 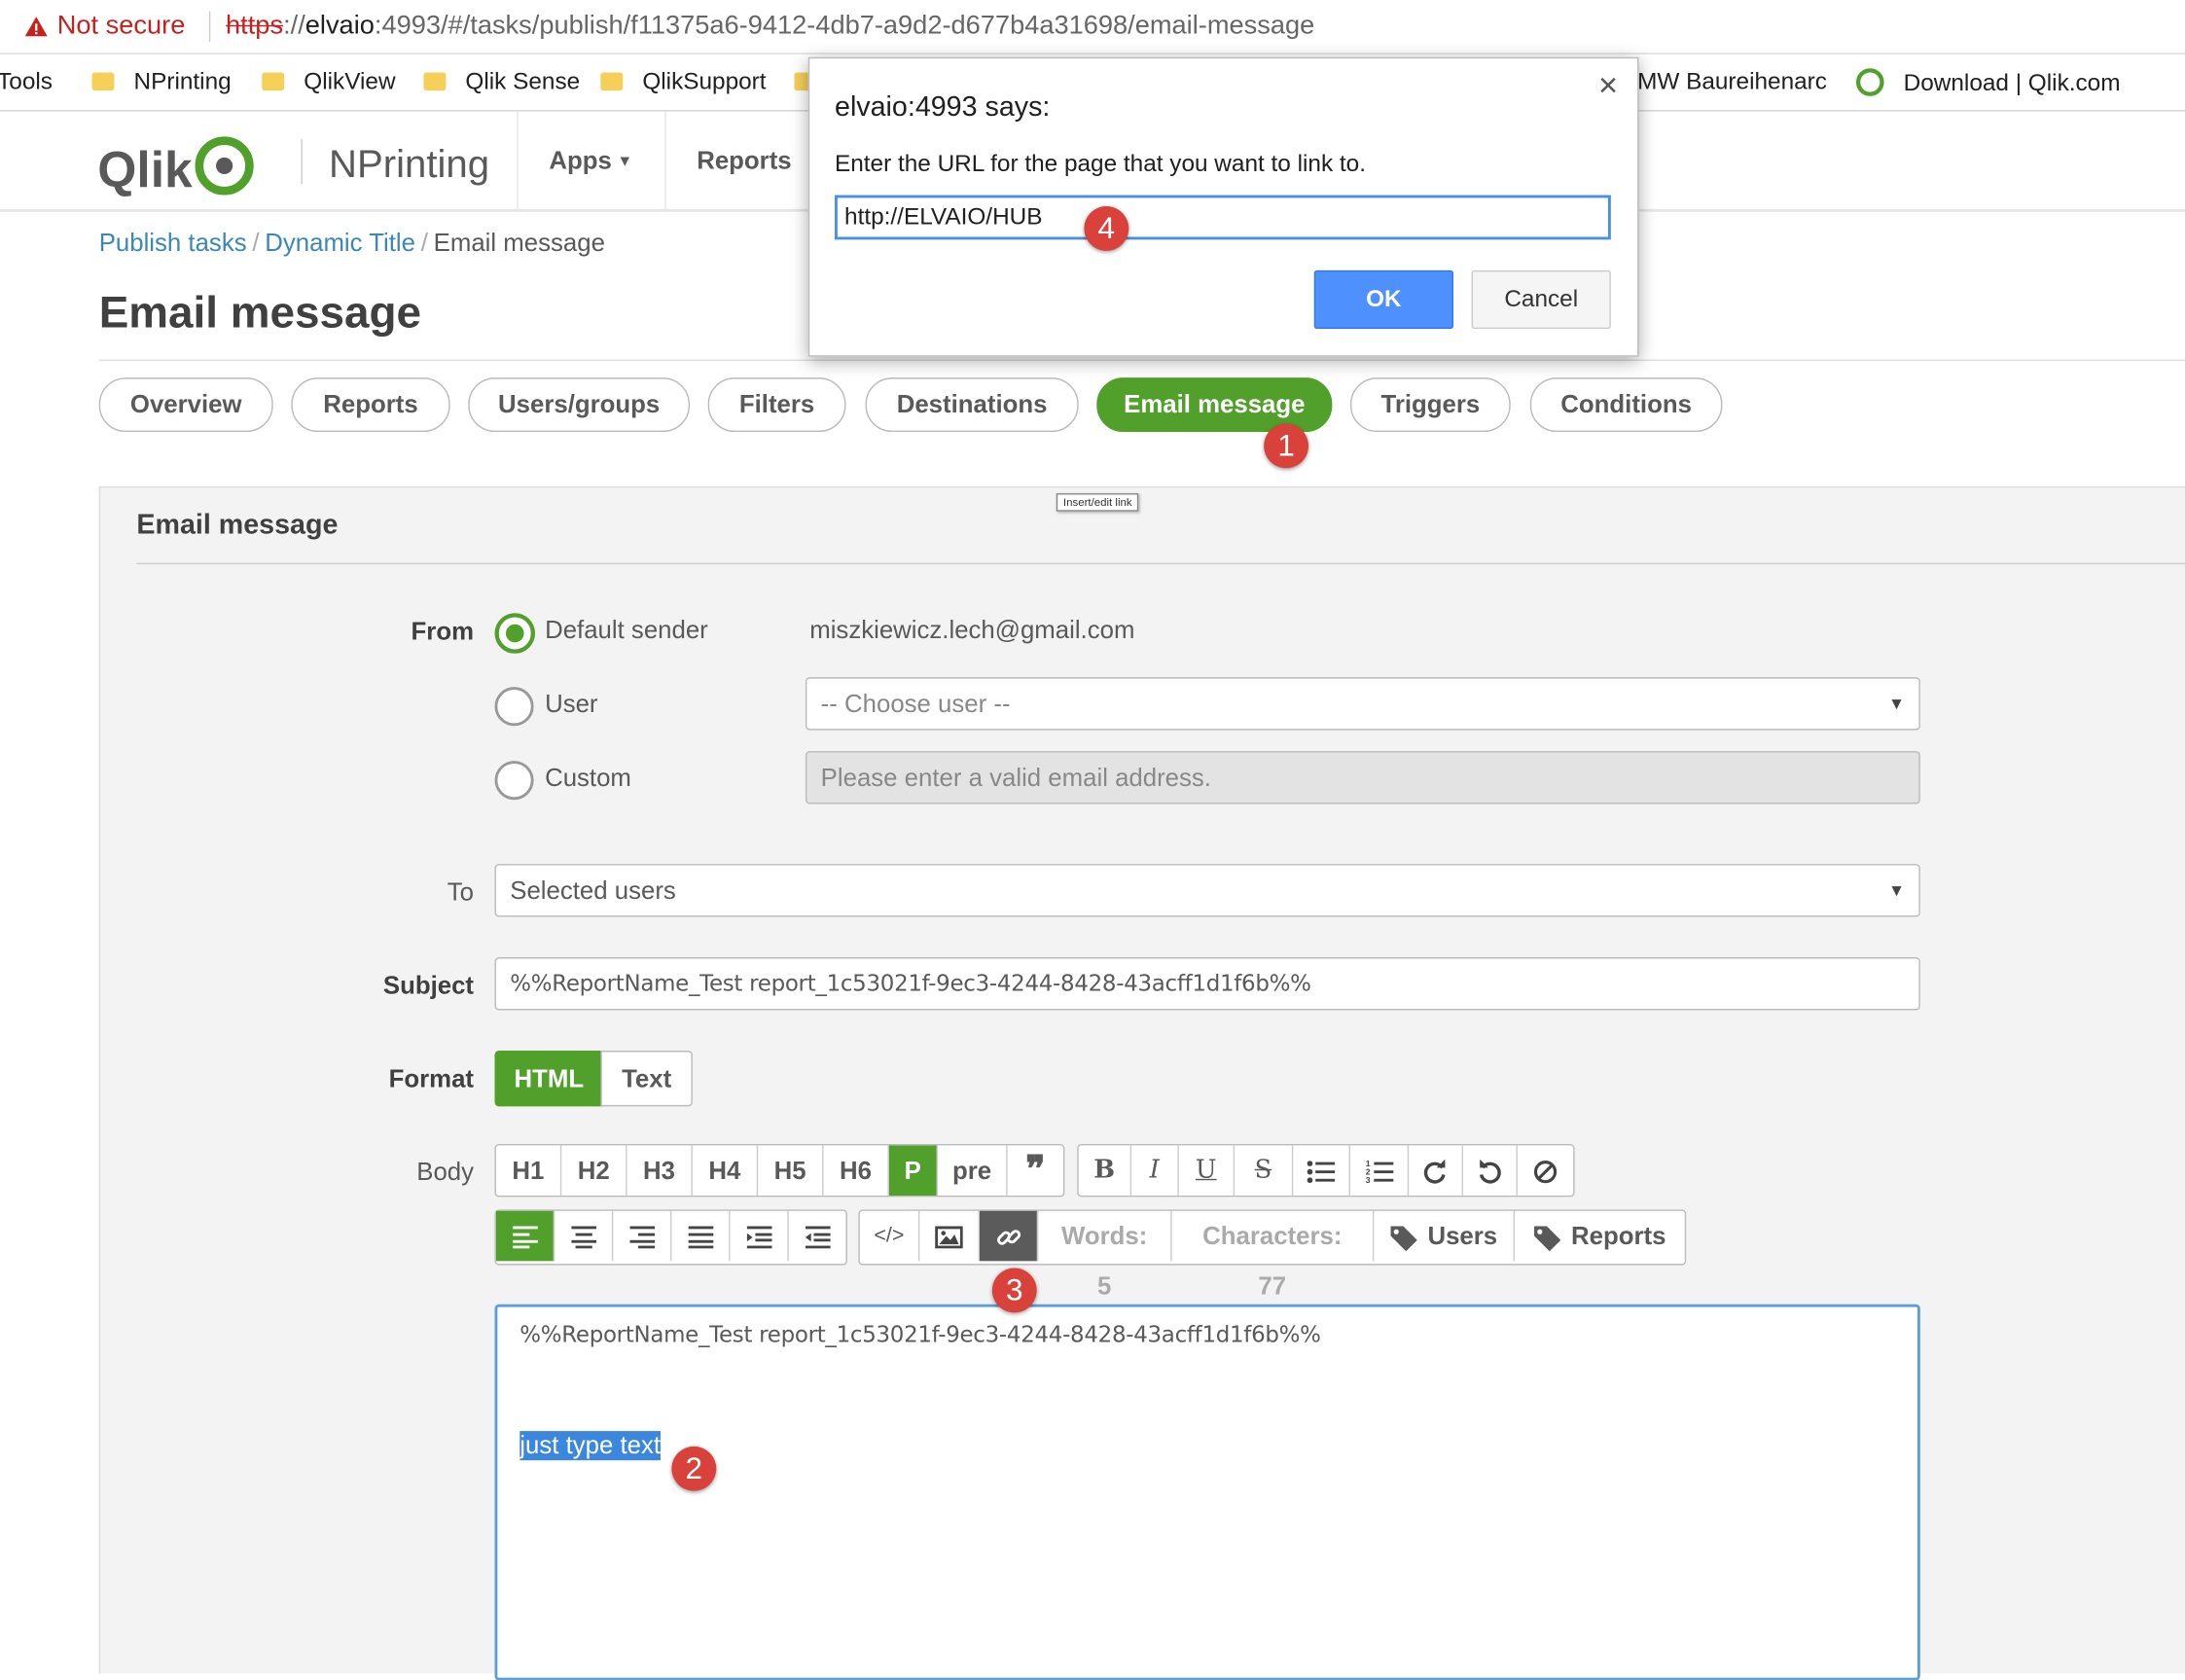 I want to click on not-secure-indicator: Not secure, so click(x=104, y=26).